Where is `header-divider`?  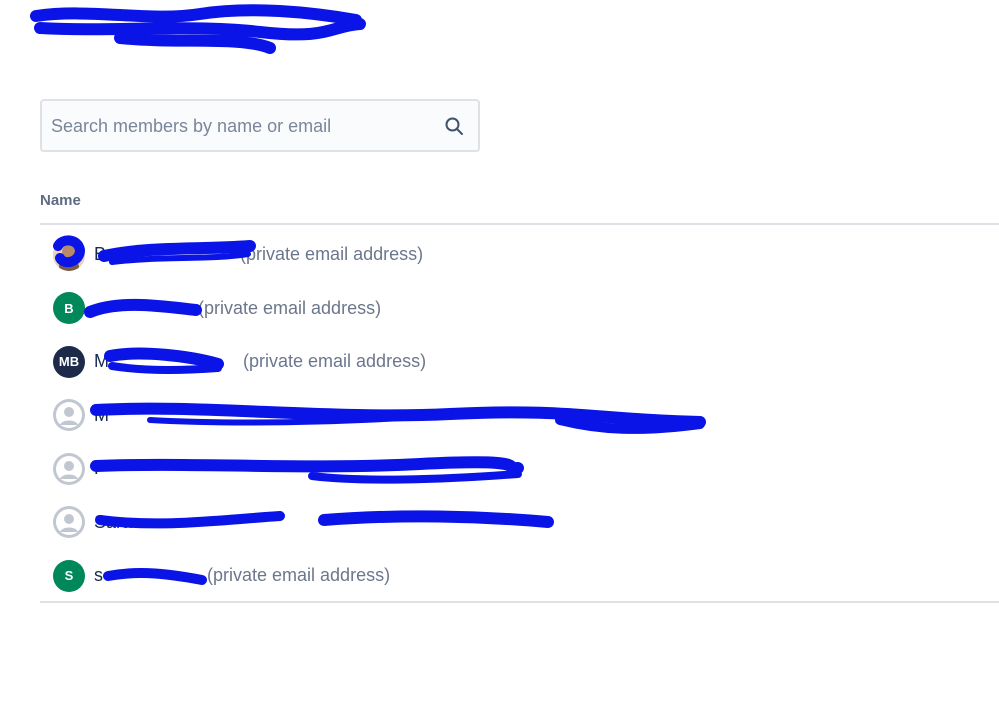 header-divider is located at coordinates (519, 224).